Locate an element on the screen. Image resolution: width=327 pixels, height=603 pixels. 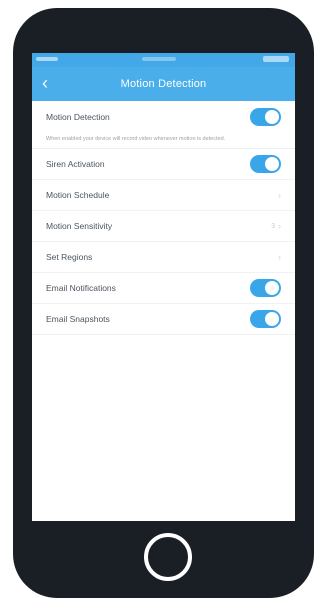
chevron-left-icon: ‹ is located at coordinates (45, 83).